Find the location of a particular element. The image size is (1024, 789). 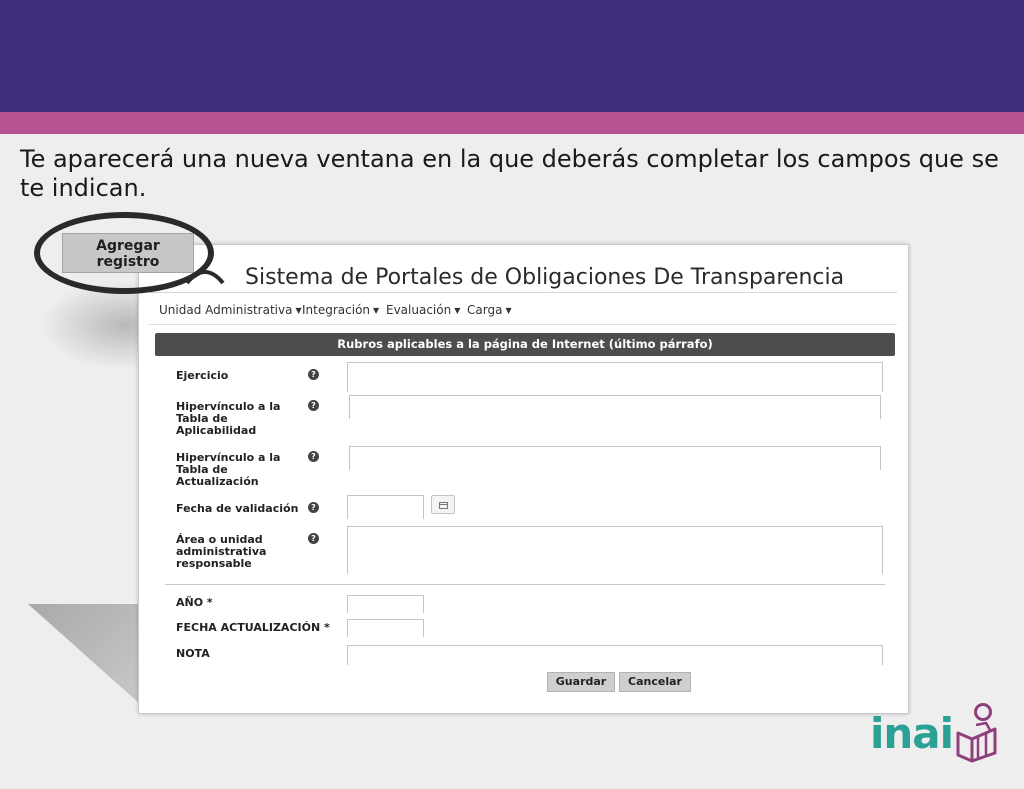

calendar-button is located at coordinates (443, 504).